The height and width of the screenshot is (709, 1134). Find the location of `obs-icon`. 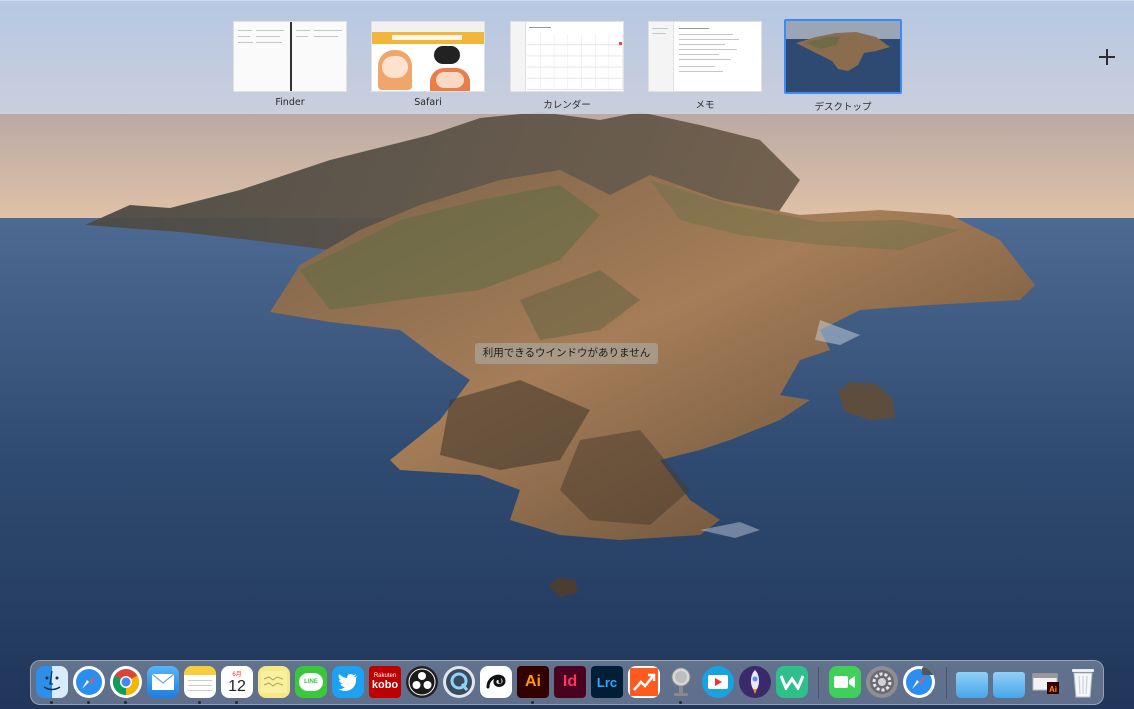

obs-icon is located at coordinates (422, 682).